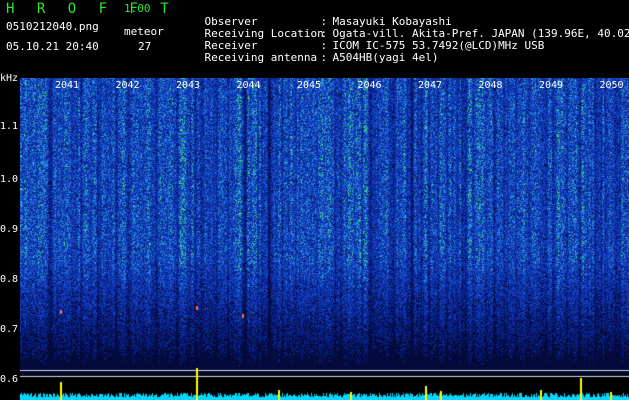 This screenshot has width=629, height=400. Describe the element at coordinates (9, 78) in the screenshot. I see `y-axis-unit: kHz` at that location.